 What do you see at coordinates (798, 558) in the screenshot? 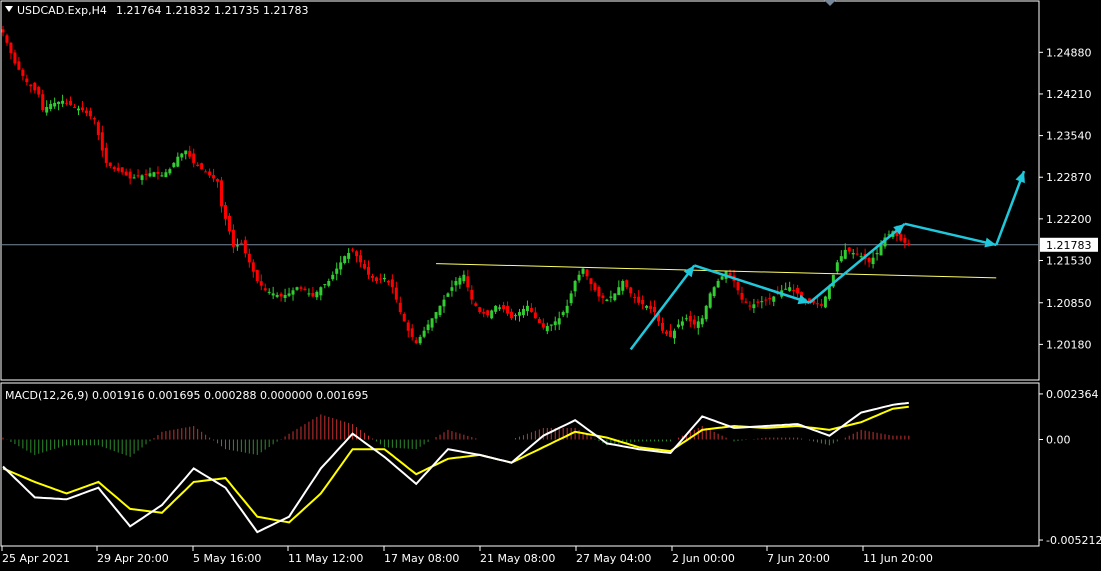
I see `time-tick-label: 7 Jun 20:00` at bounding box center [798, 558].